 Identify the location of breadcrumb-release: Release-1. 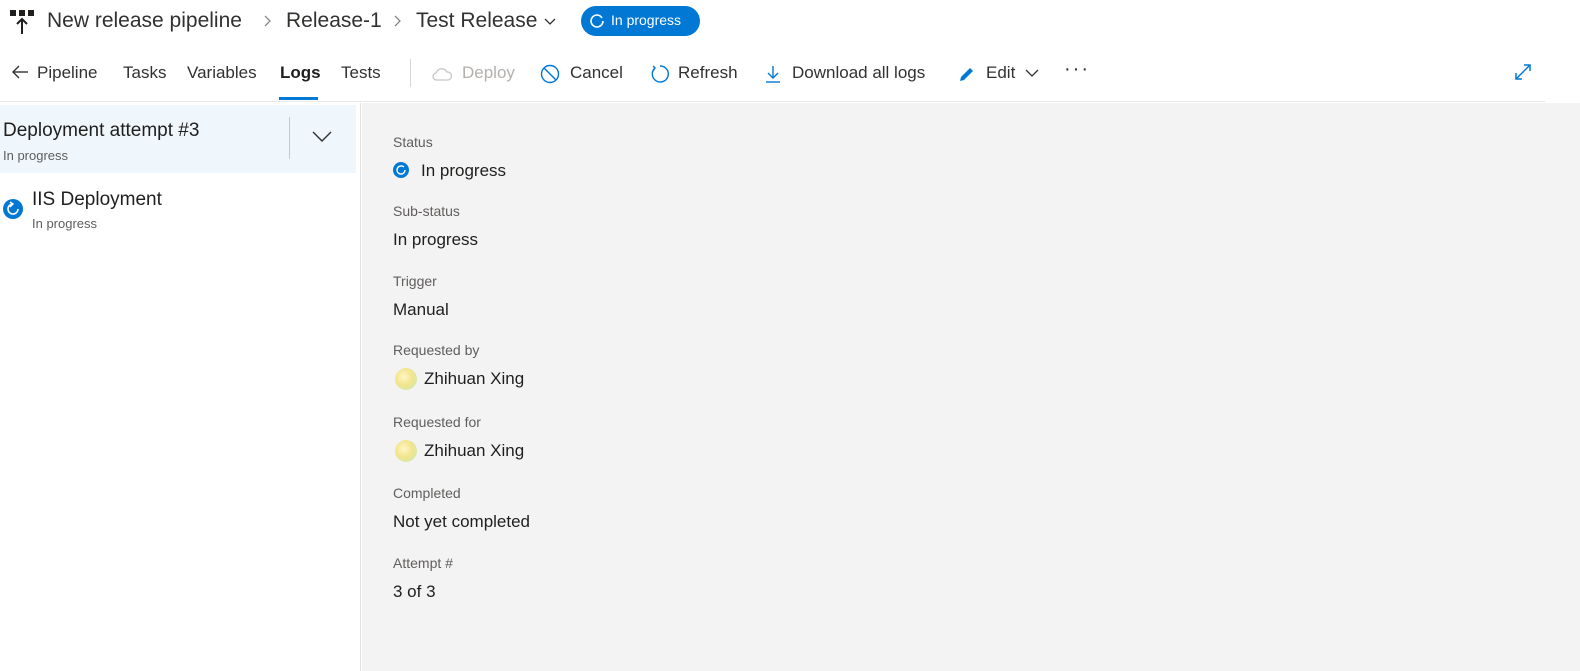
(334, 21).